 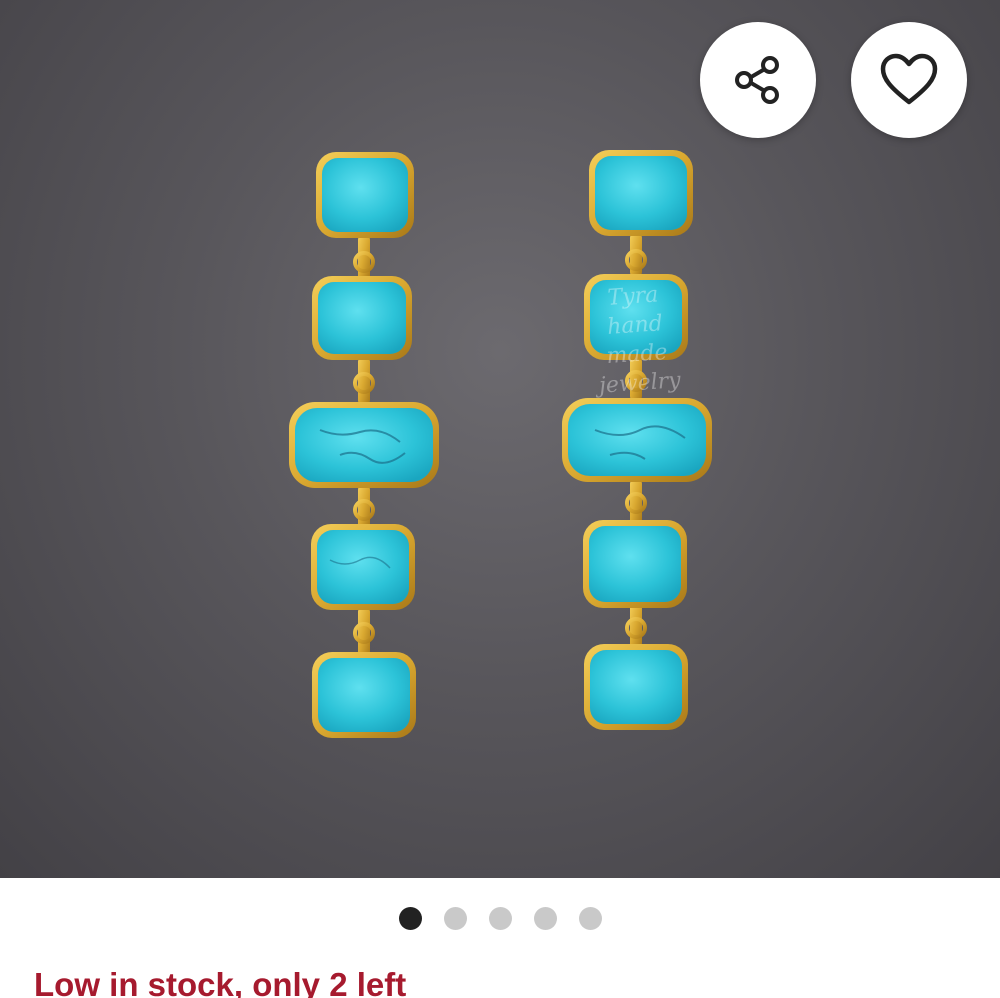 I want to click on share-button, so click(x=758, y=80).